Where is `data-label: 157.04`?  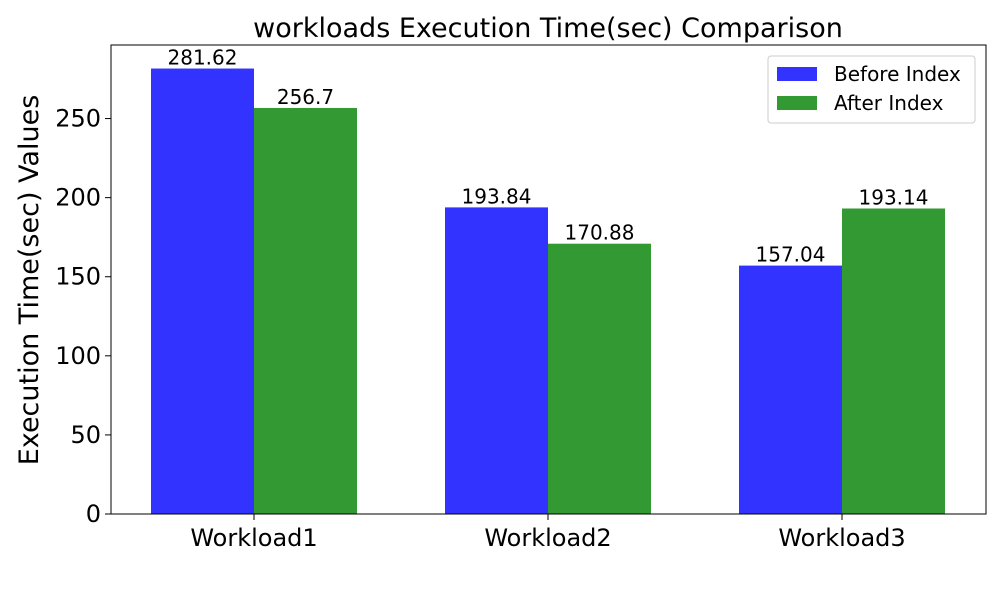
data-label: 157.04 is located at coordinates (791, 255).